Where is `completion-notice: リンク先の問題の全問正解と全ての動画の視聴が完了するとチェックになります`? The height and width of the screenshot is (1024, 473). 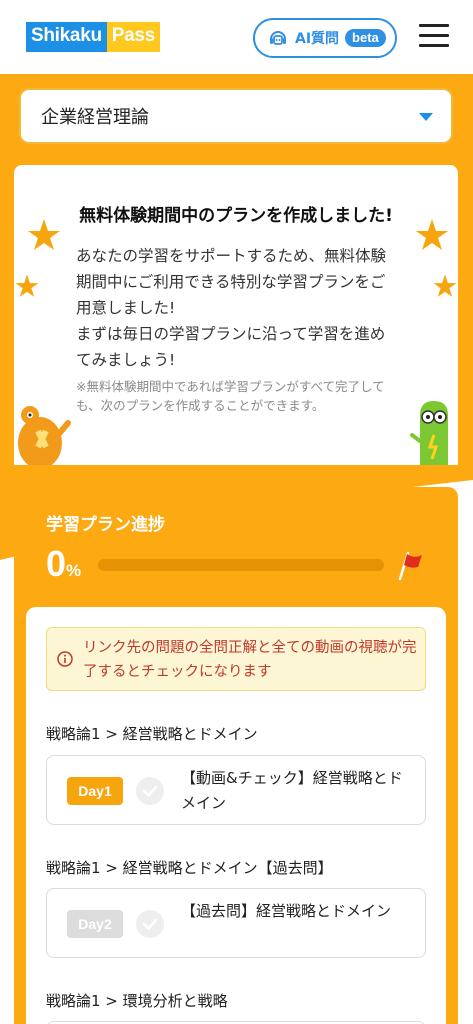
completion-notice: リンク先の問題の全問正解と全ての動画の視聴が完了するとチェックになります is located at coordinates (236, 659).